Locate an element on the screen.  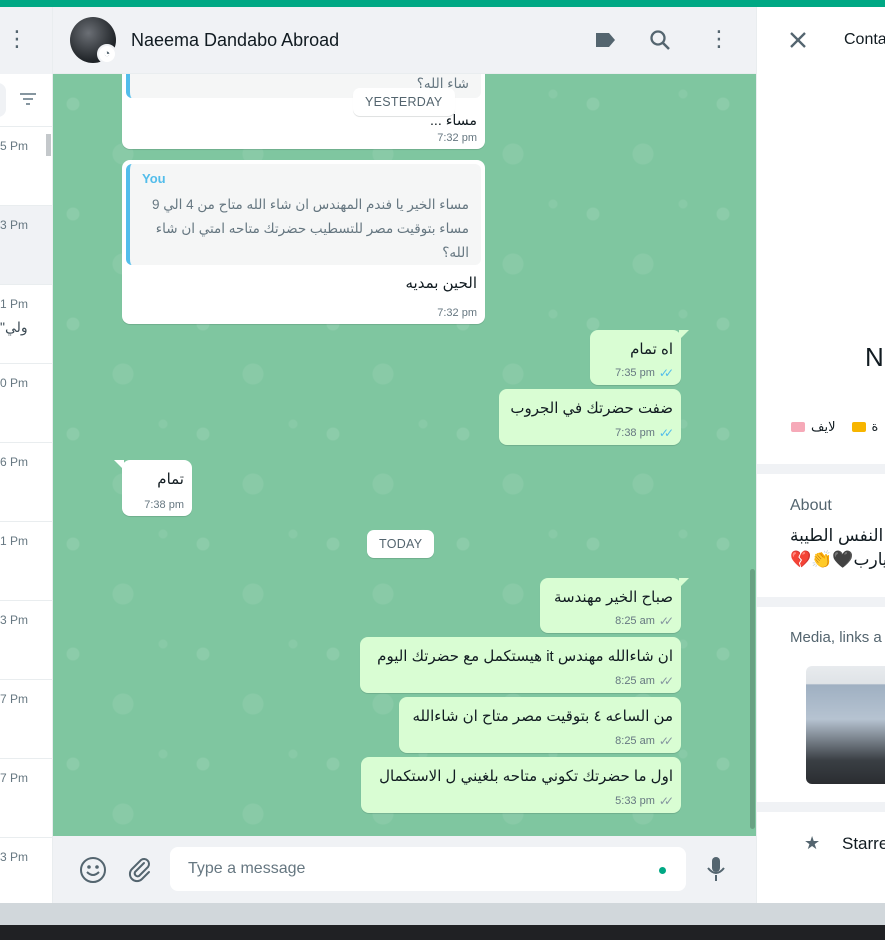
chat-list-item: 6 Pm is located at coordinates (26, 482).